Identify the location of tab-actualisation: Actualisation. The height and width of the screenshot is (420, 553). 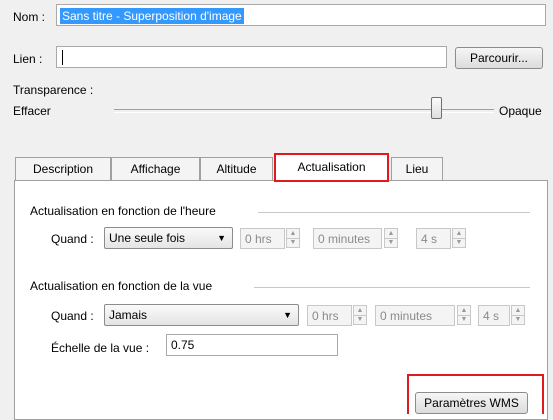
(331, 167).